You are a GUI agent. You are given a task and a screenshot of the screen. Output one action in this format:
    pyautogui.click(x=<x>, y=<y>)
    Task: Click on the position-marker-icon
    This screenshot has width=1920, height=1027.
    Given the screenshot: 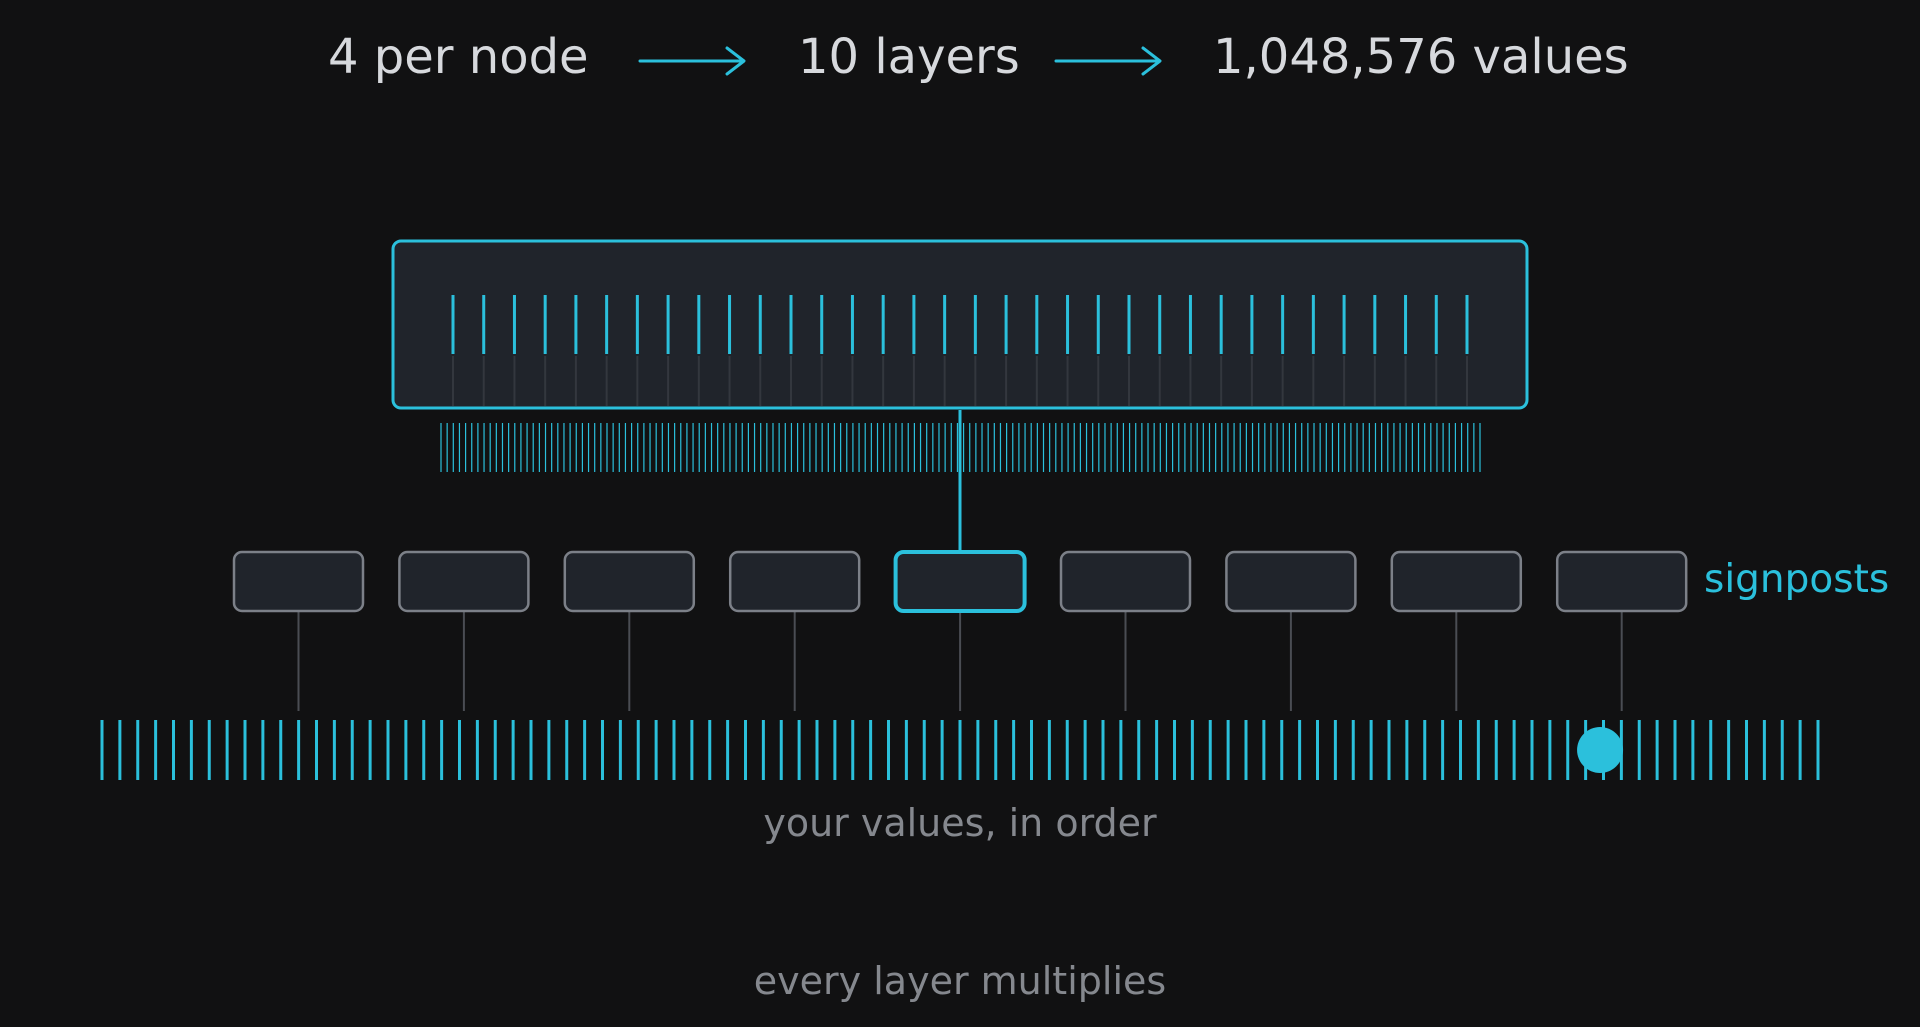 What is the action you would take?
    pyautogui.click(x=1600, y=750)
    